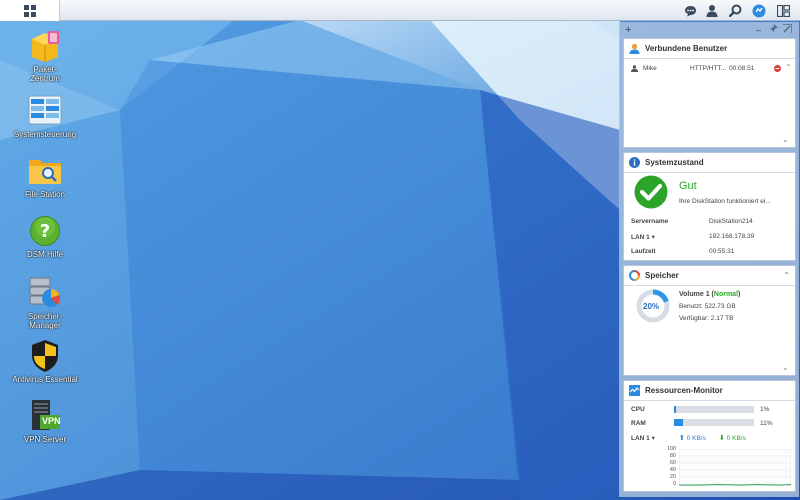  I want to click on servername-value: DiskStation214, so click(731, 221).